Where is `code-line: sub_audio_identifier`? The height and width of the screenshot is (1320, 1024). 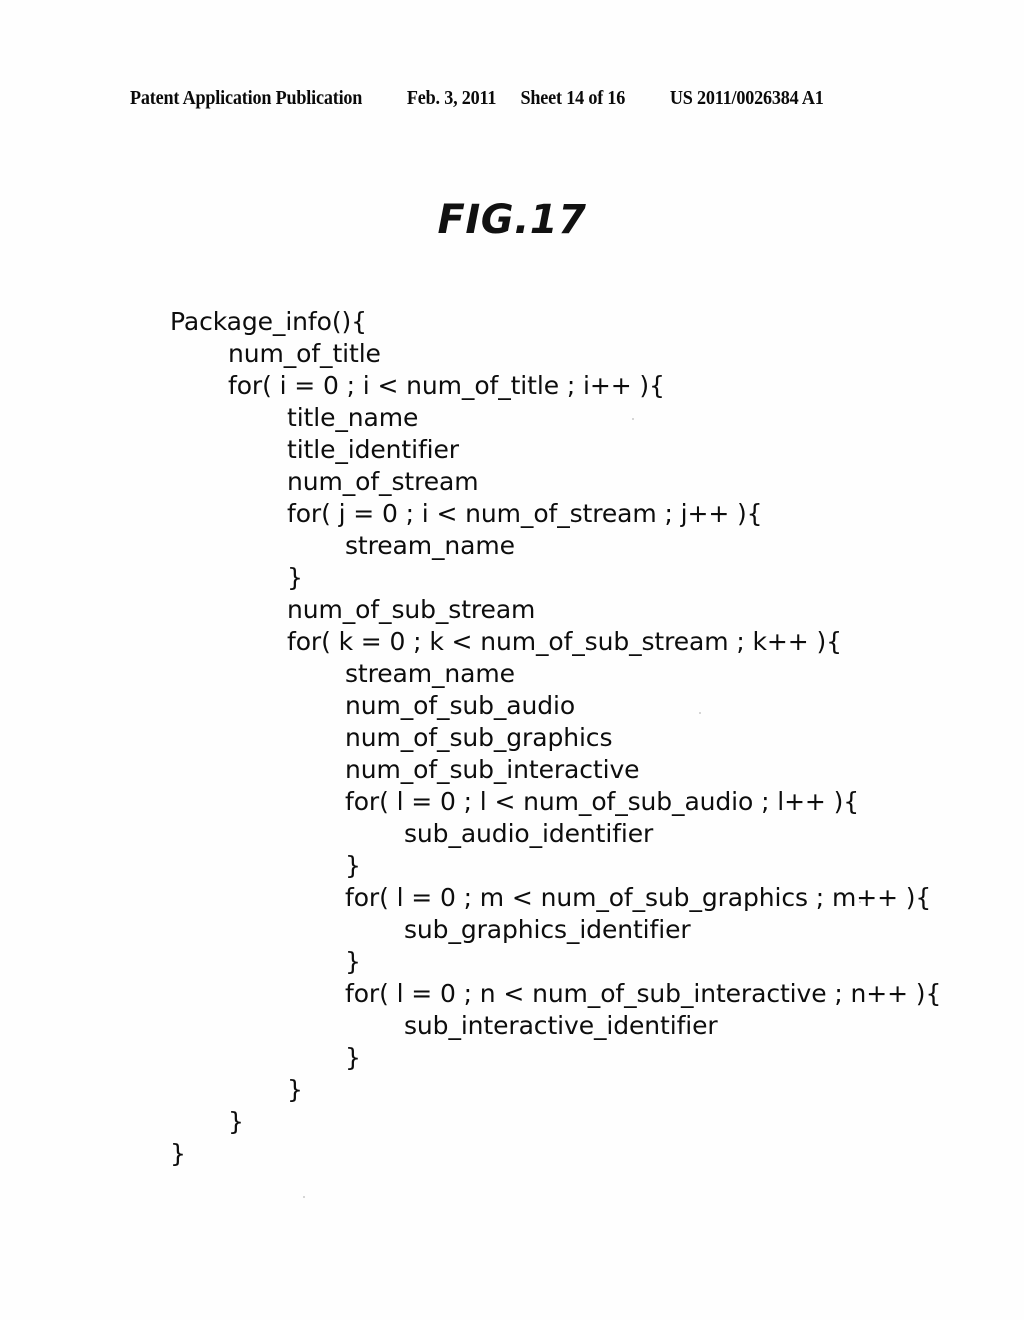
code-line: sub_audio_identifier is located at coordinates (529, 833).